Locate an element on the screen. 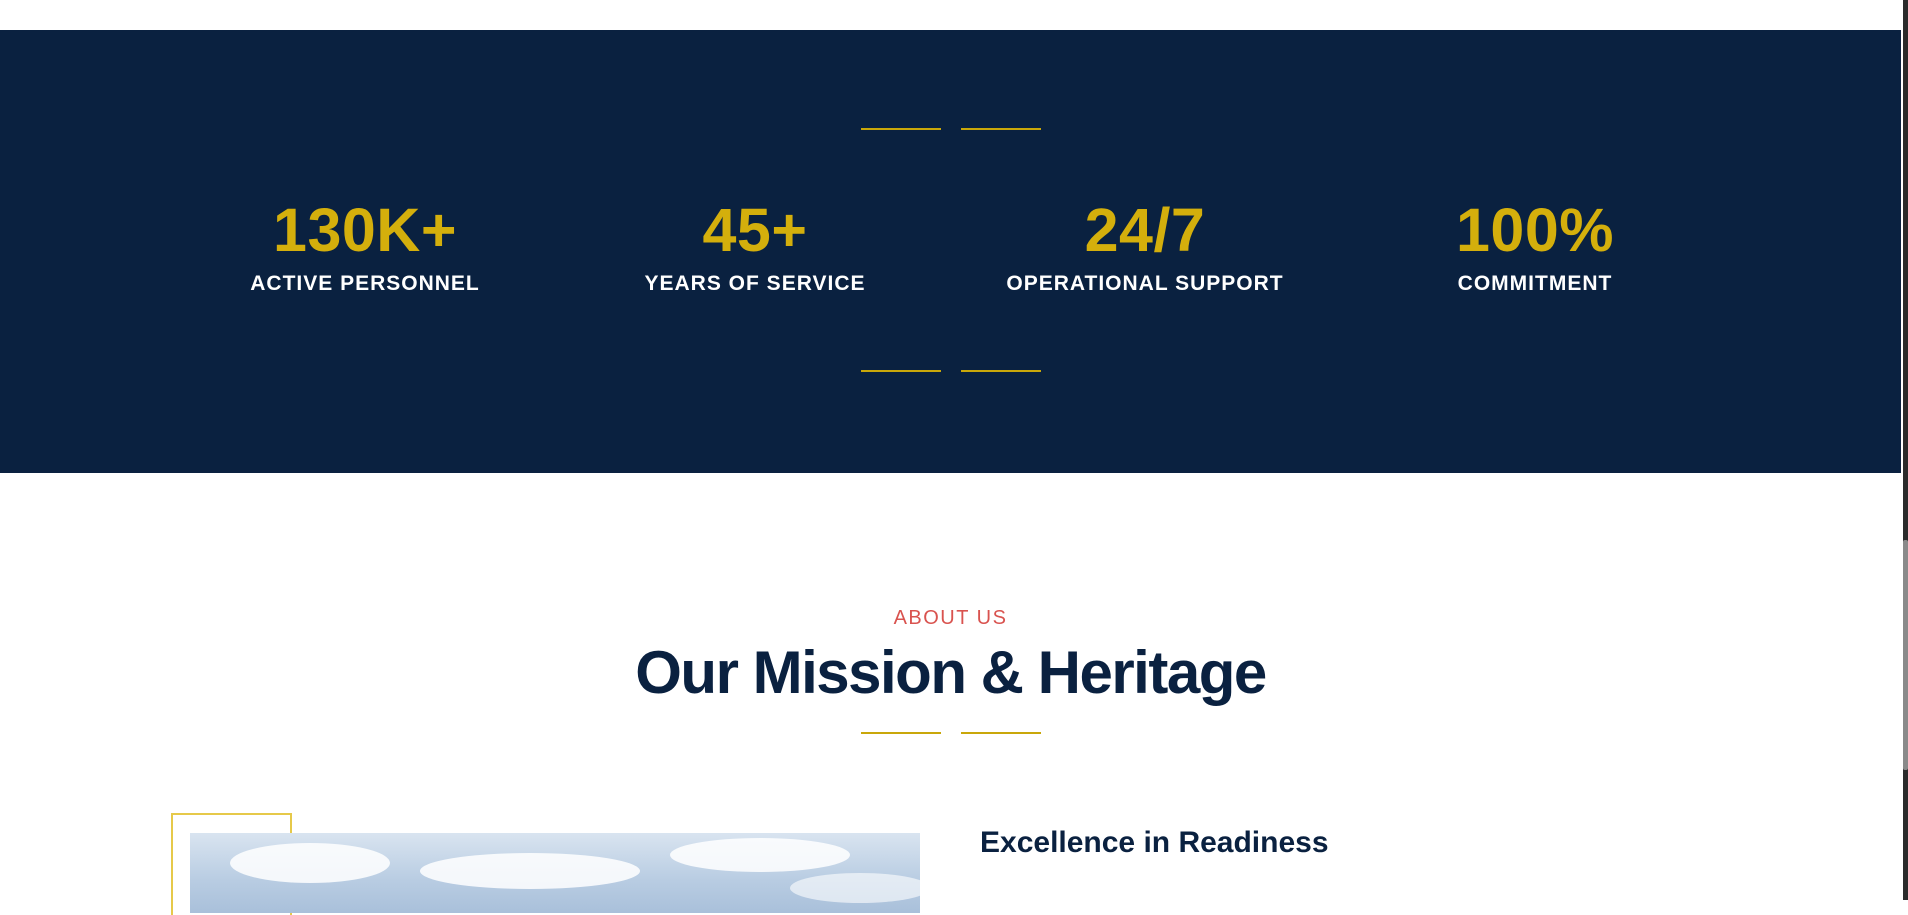 Image resolution: width=1908 pixels, height=915 pixels. page-top-strip is located at coordinates (950, 15).